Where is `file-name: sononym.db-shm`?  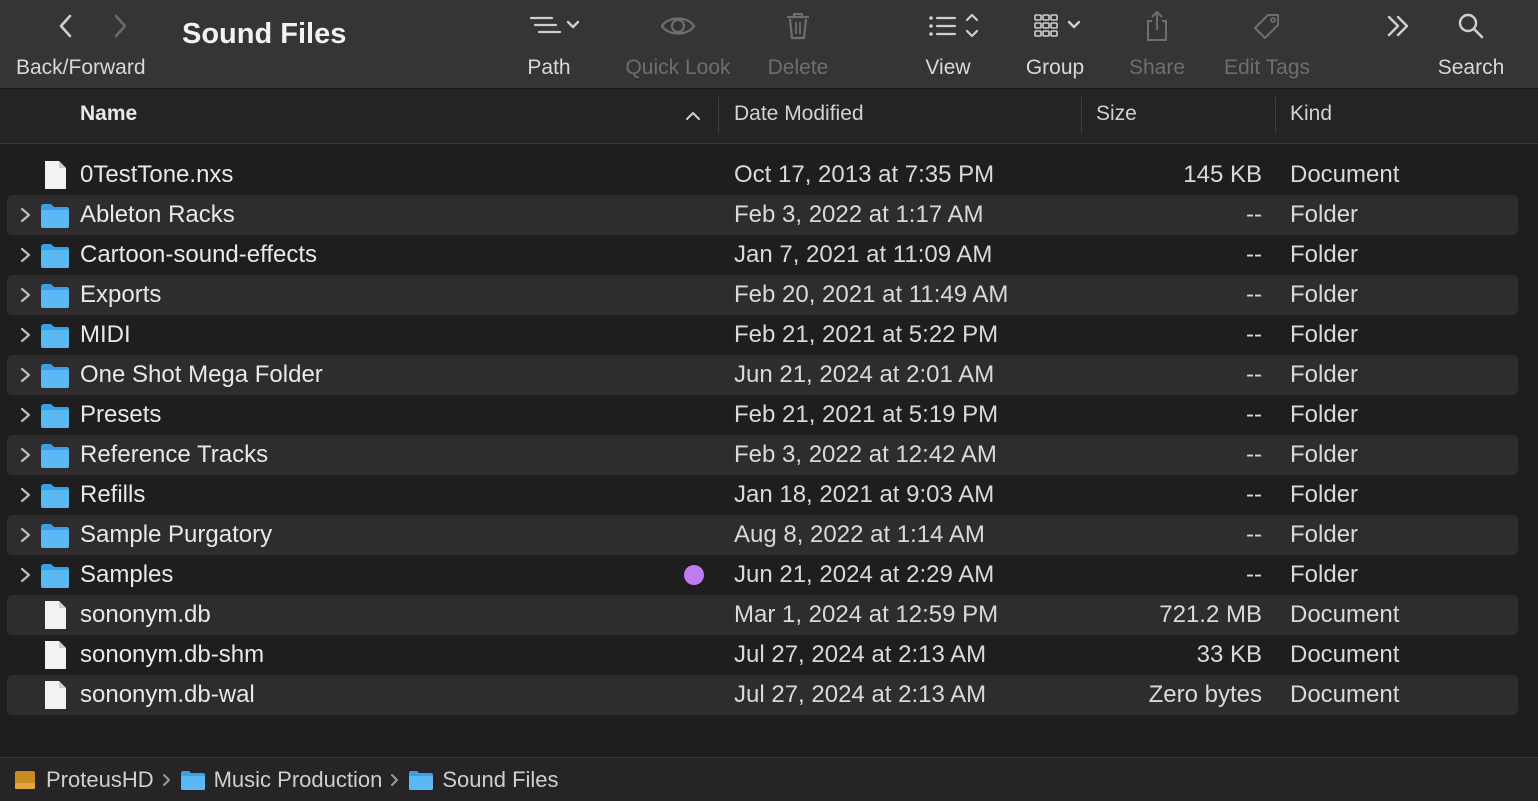
file-name: sononym.db-shm is located at coordinates (172, 654).